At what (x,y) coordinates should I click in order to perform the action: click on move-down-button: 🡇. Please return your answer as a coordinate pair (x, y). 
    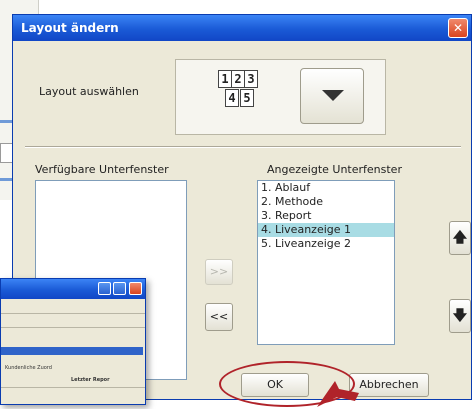
    Looking at the image, I should click on (460, 316).